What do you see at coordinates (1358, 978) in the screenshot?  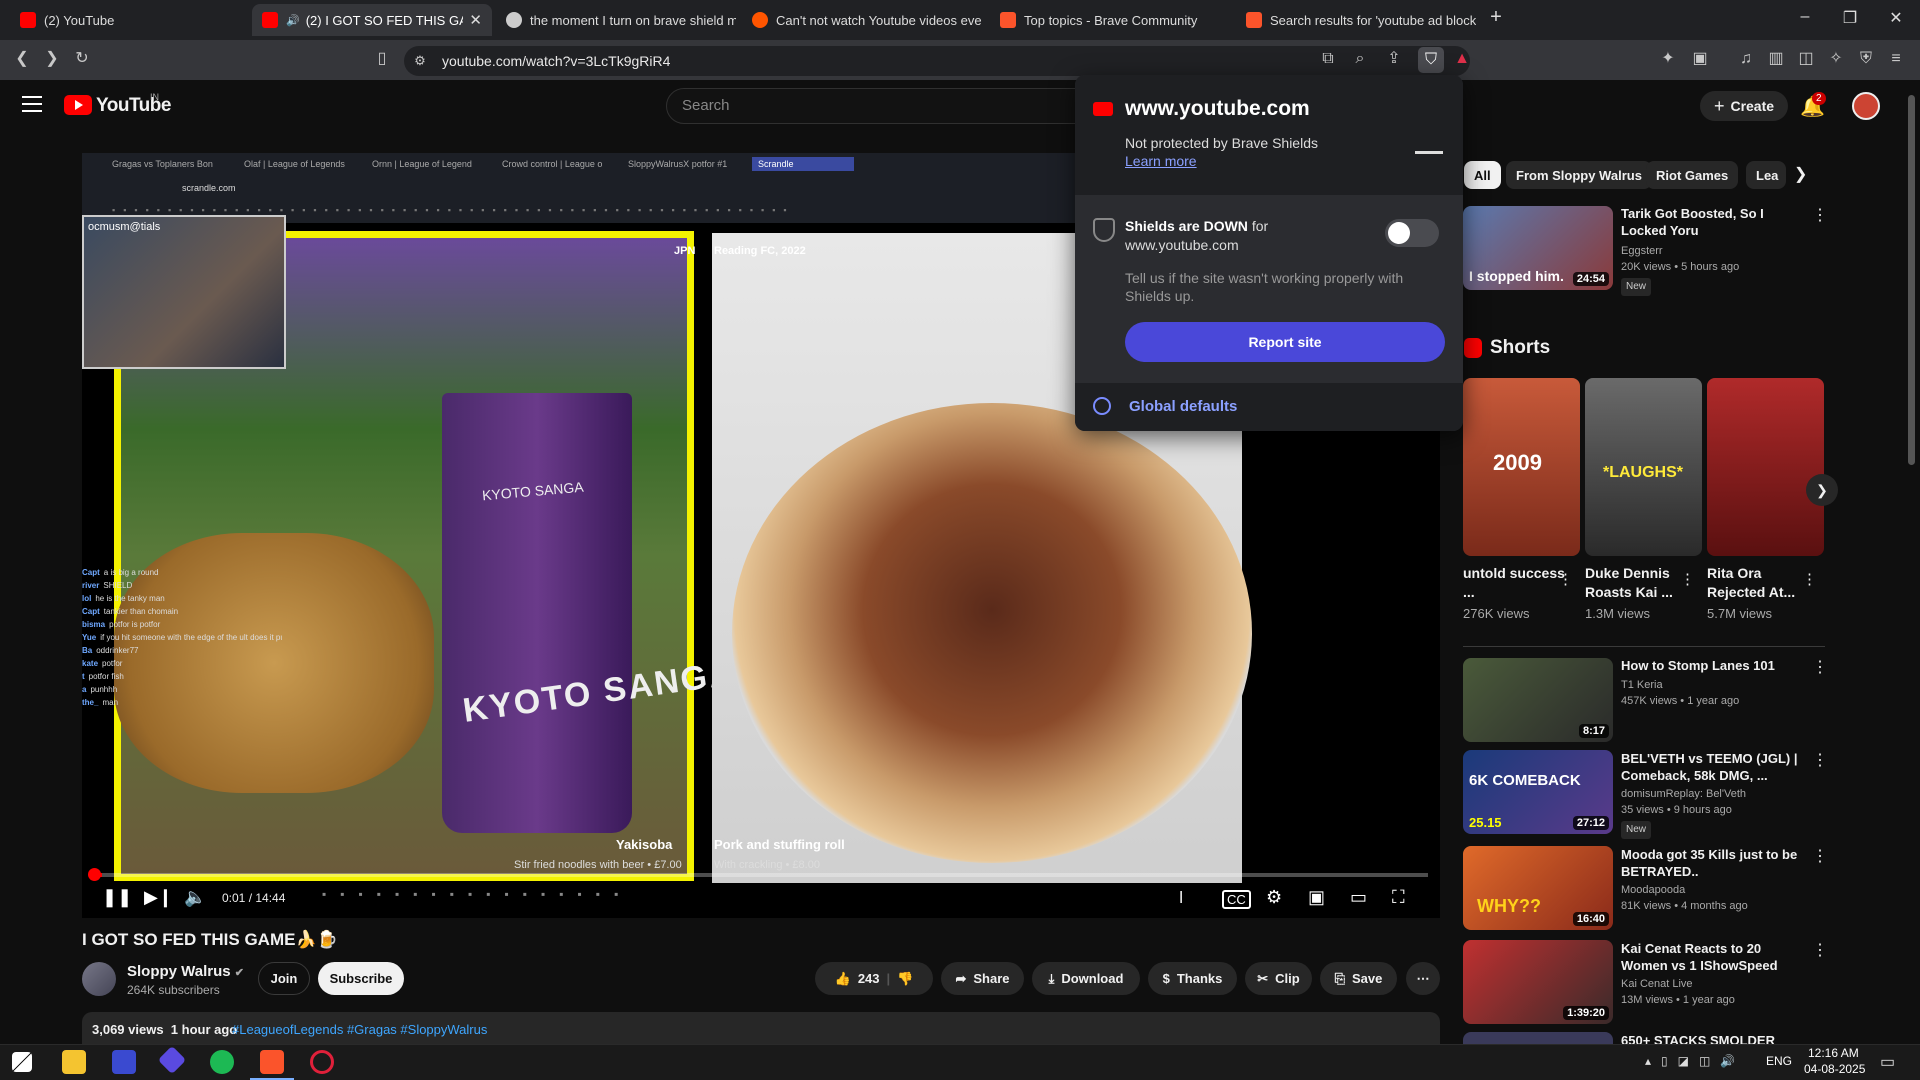 I see `save-button: ⎘ Save` at bounding box center [1358, 978].